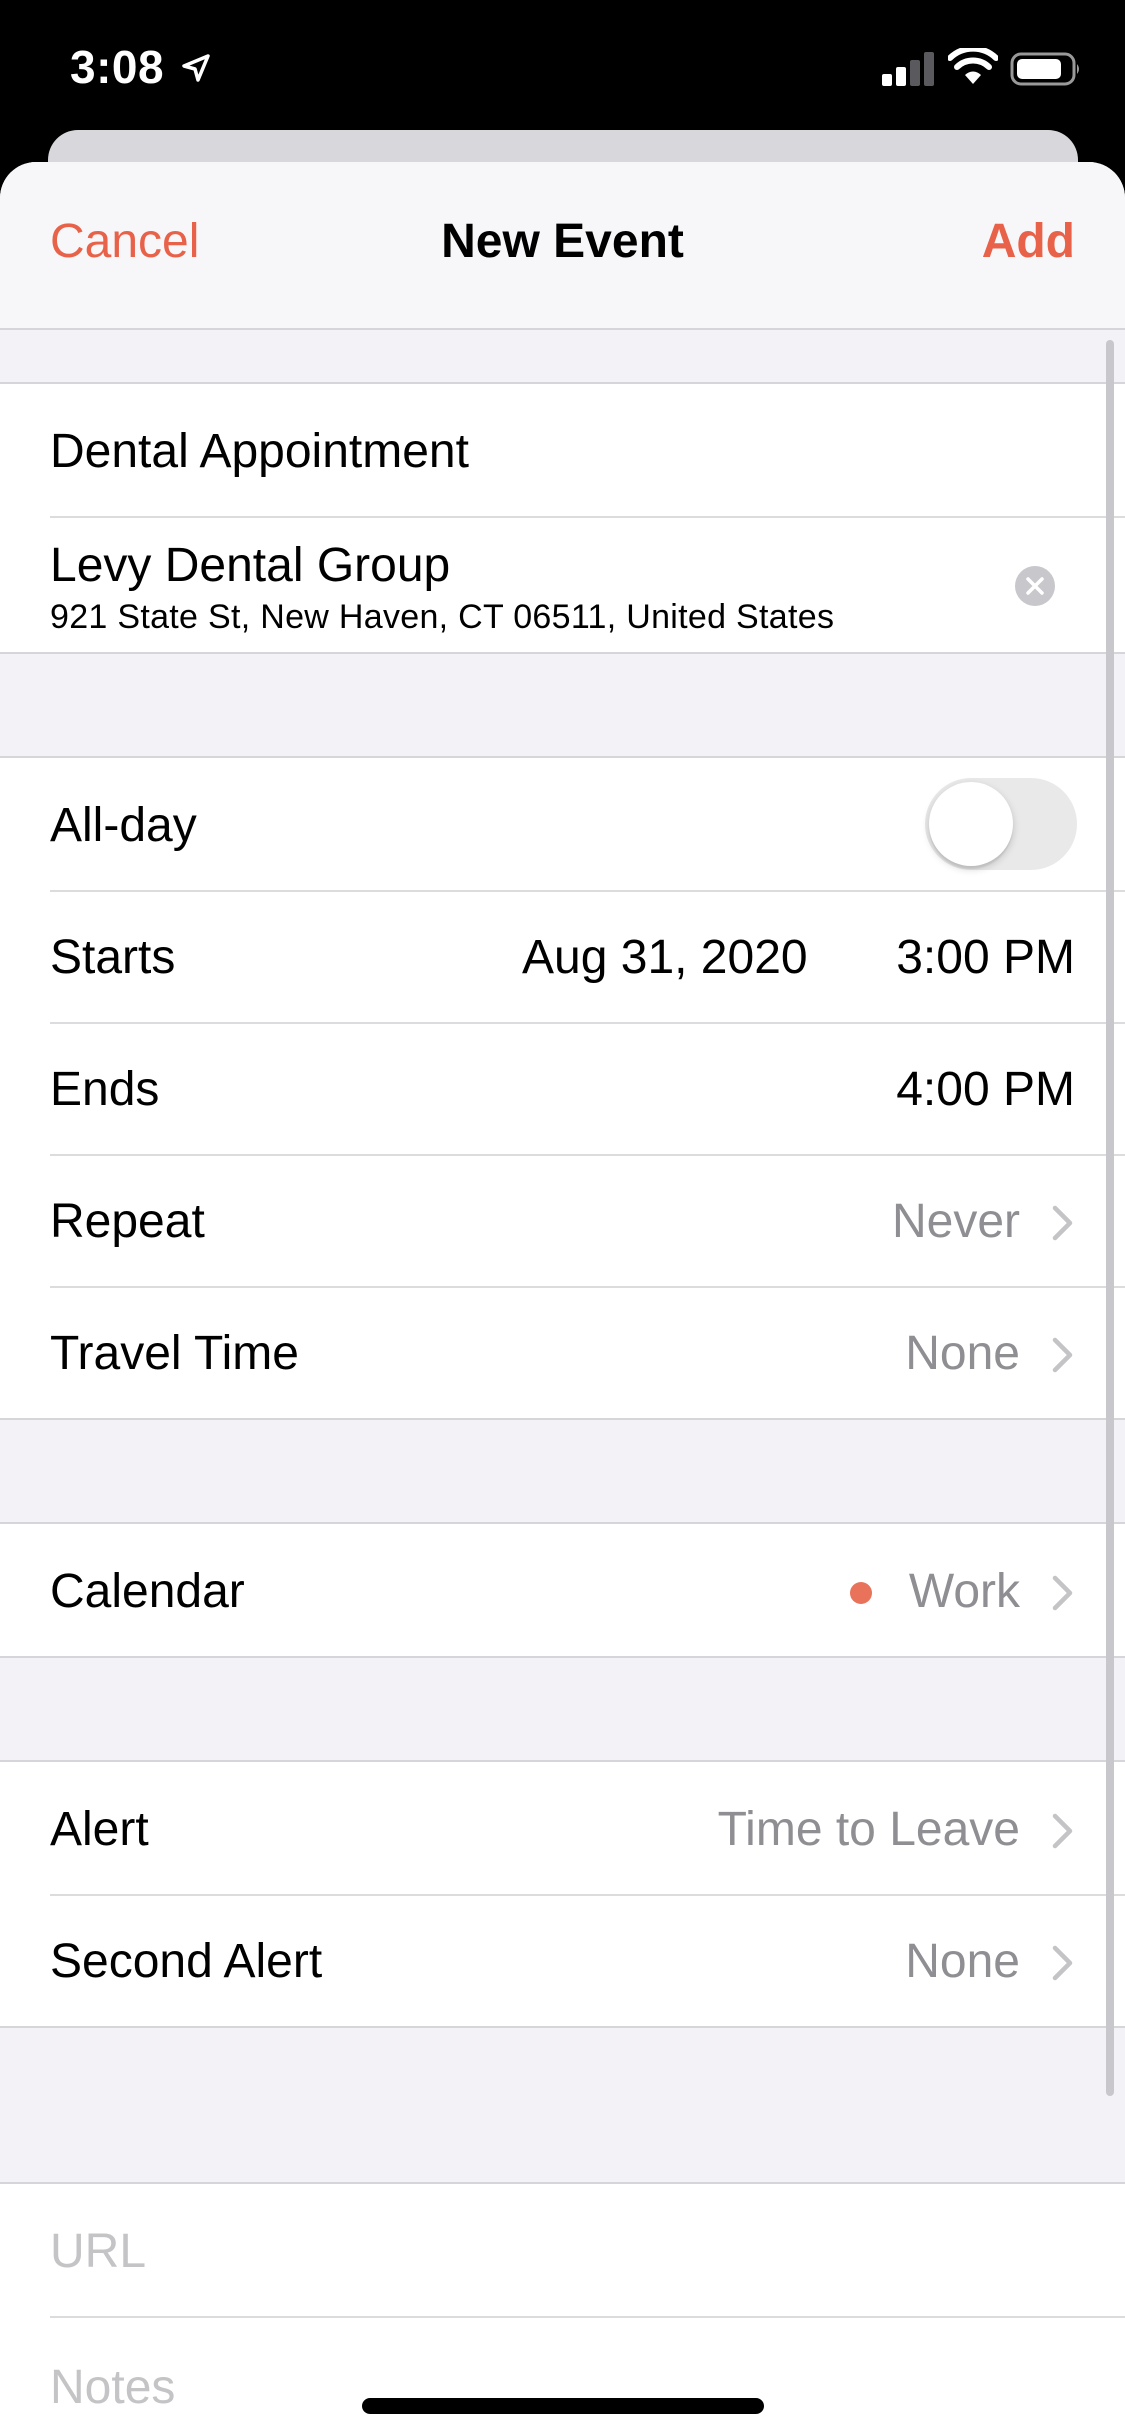 This screenshot has height=2436, width=1125. Describe the element at coordinates (562, 2250) in the screenshot. I see `url-field: URL` at that location.